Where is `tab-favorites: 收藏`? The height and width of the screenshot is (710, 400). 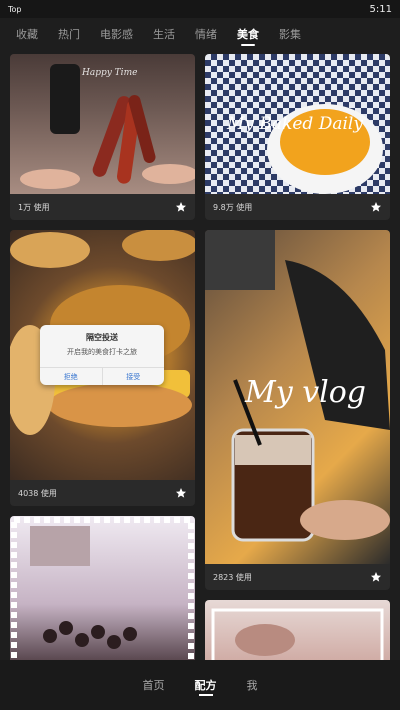 tab-favorites: 收藏 is located at coordinates (27, 34).